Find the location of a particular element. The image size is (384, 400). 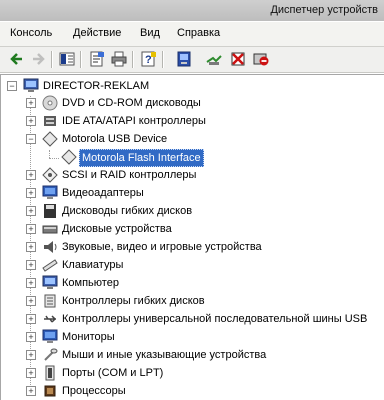

forward-icon is located at coordinates (38, 59).